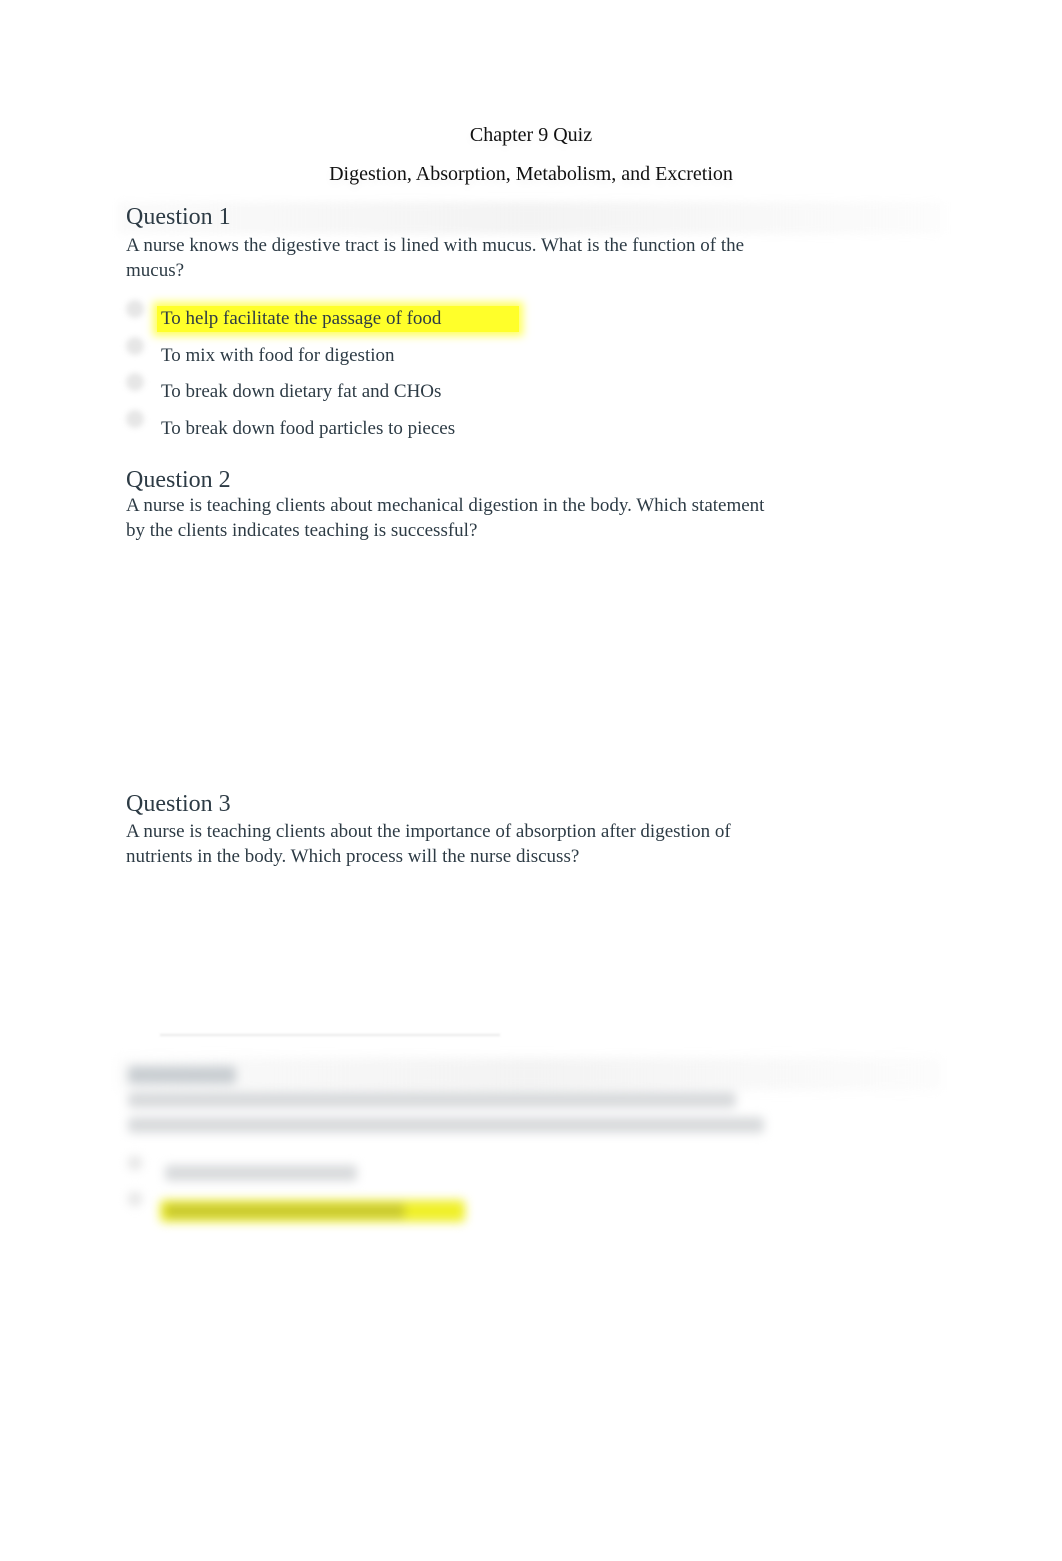 This screenshot has height=1561, width=1062. Describe the element at coordinates (178, 804) in the screenshot. I see `question-3-heading: Question 3` at that location.